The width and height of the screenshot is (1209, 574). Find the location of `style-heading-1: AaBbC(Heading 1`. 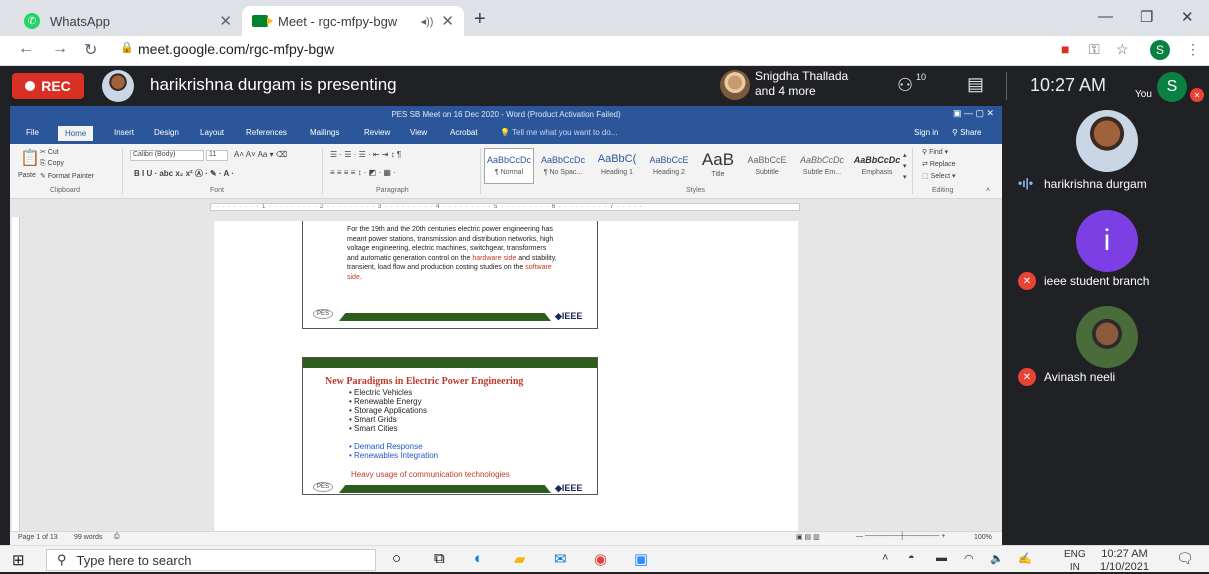

style-heading-1: AaBbC(Heading 1 is located at coordinates (617, 166).